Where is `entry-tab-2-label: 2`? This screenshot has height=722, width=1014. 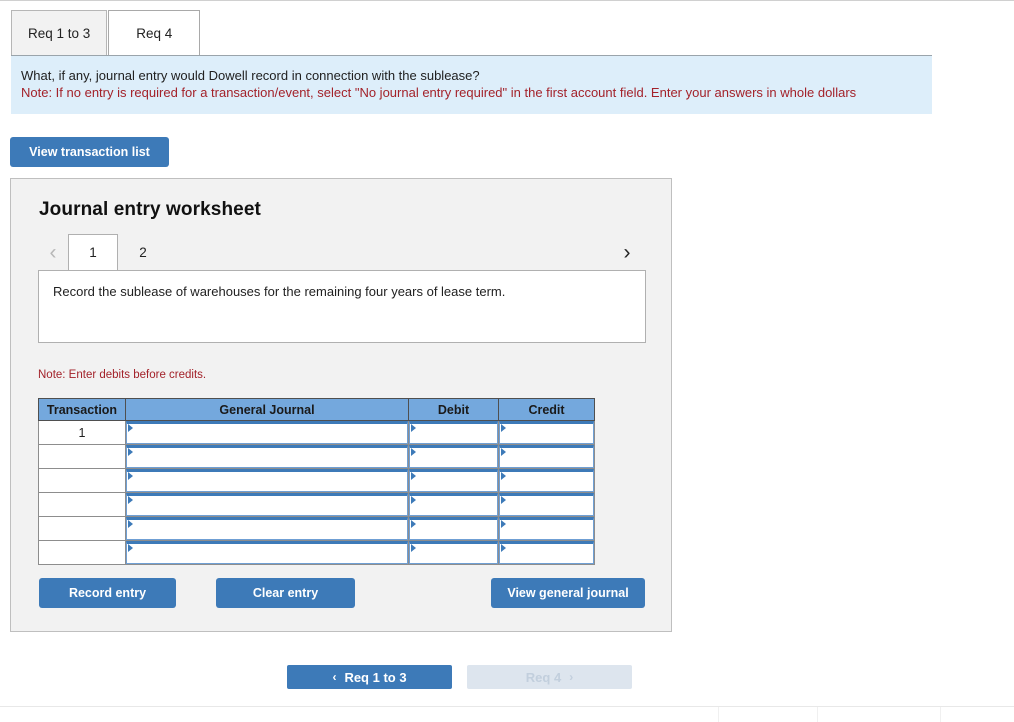 entry-tab-2-label: 2 is located at coordinates (143, 252).